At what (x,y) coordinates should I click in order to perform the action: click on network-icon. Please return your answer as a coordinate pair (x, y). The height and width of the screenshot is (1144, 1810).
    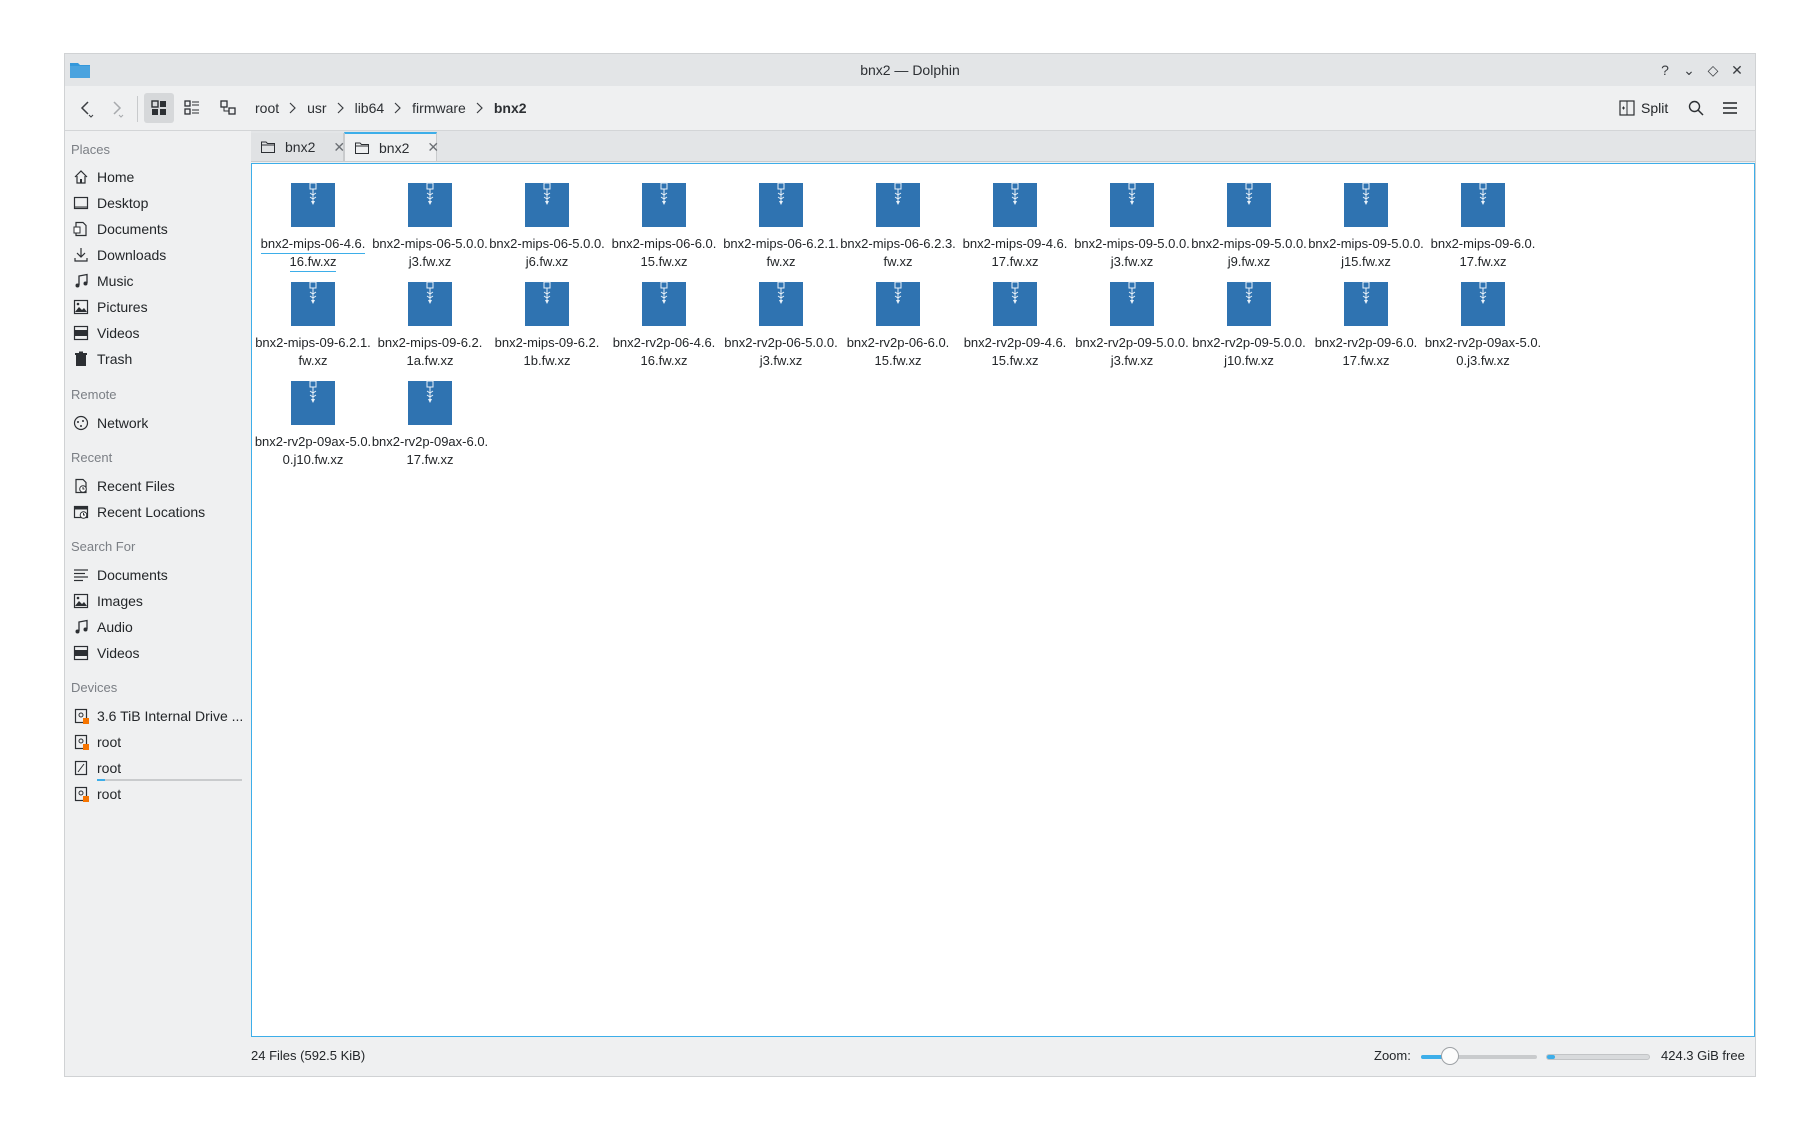
    Looking at the image, I should click on (81, 423).